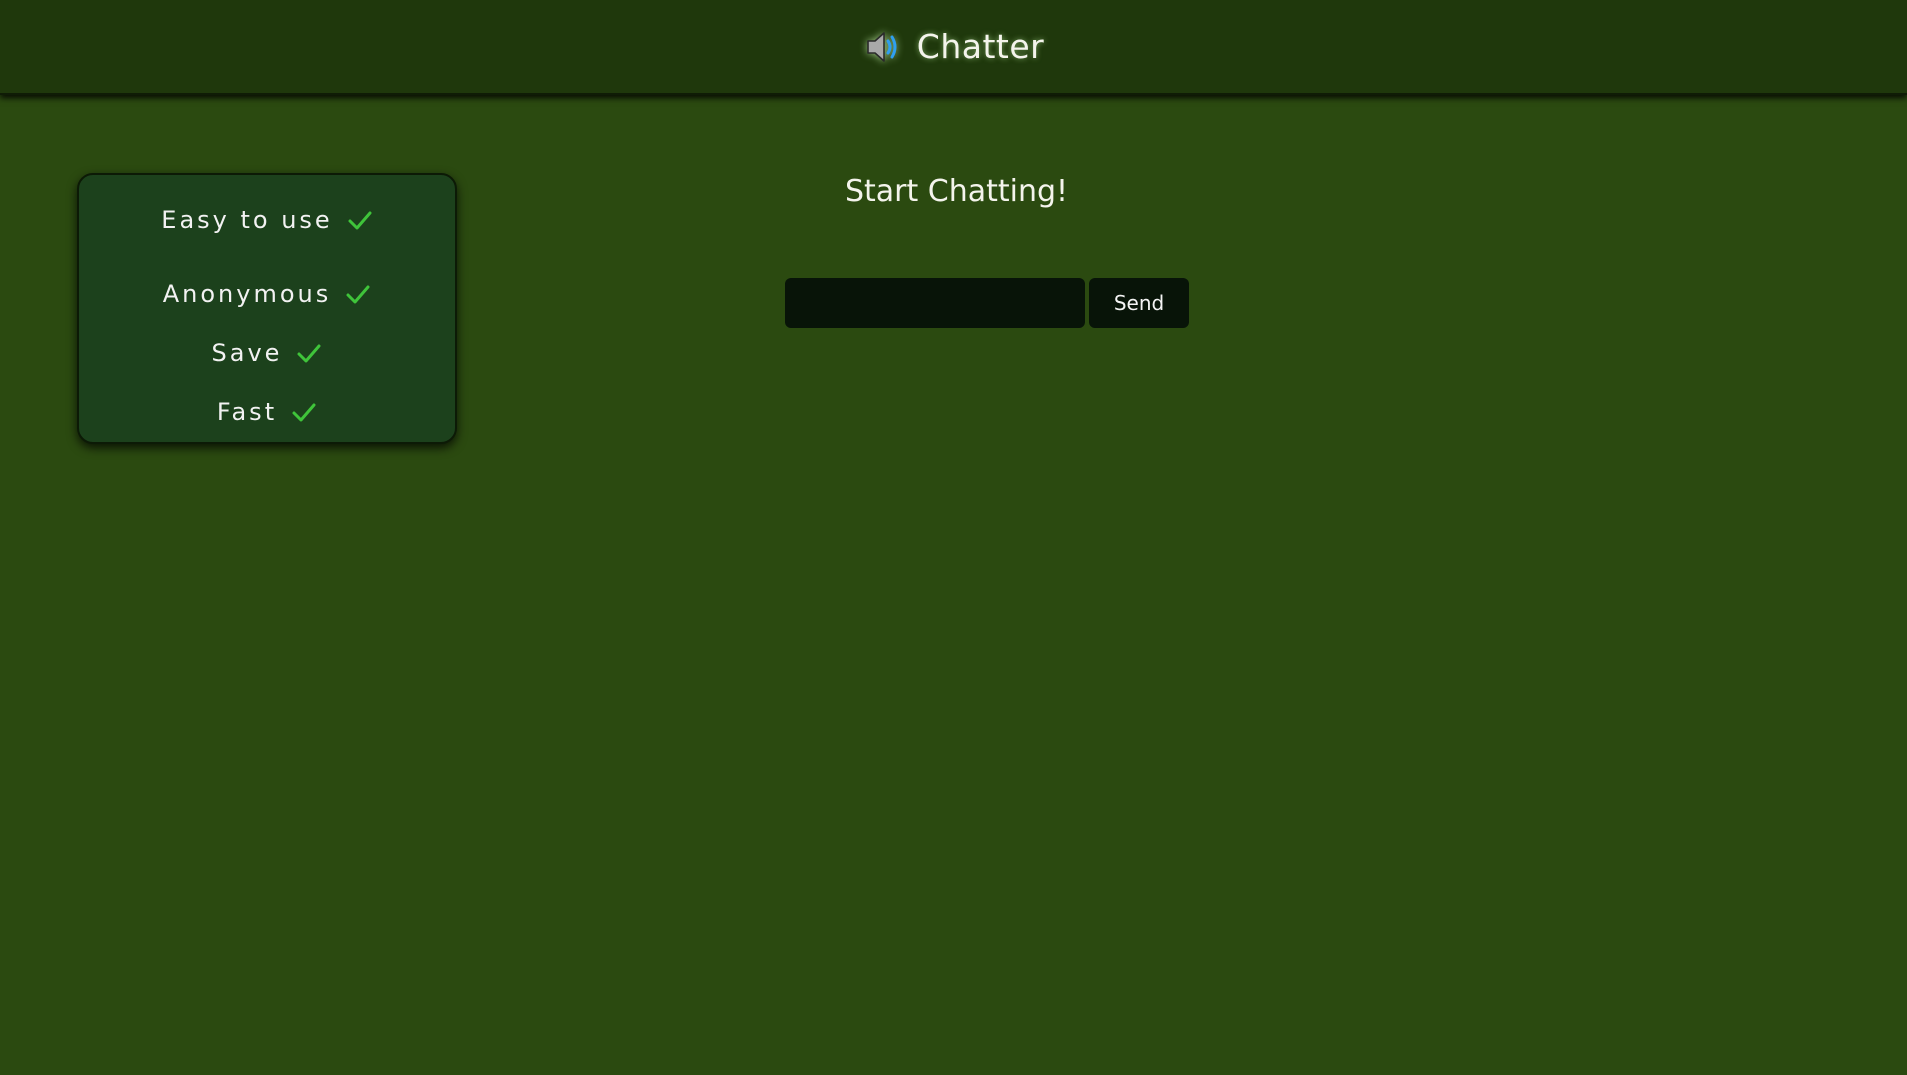 The height and width of the screenshot is (1075, 1907). I want to click on feature-list: Easy to use Anonymous Save Fast, so click(267, 308).